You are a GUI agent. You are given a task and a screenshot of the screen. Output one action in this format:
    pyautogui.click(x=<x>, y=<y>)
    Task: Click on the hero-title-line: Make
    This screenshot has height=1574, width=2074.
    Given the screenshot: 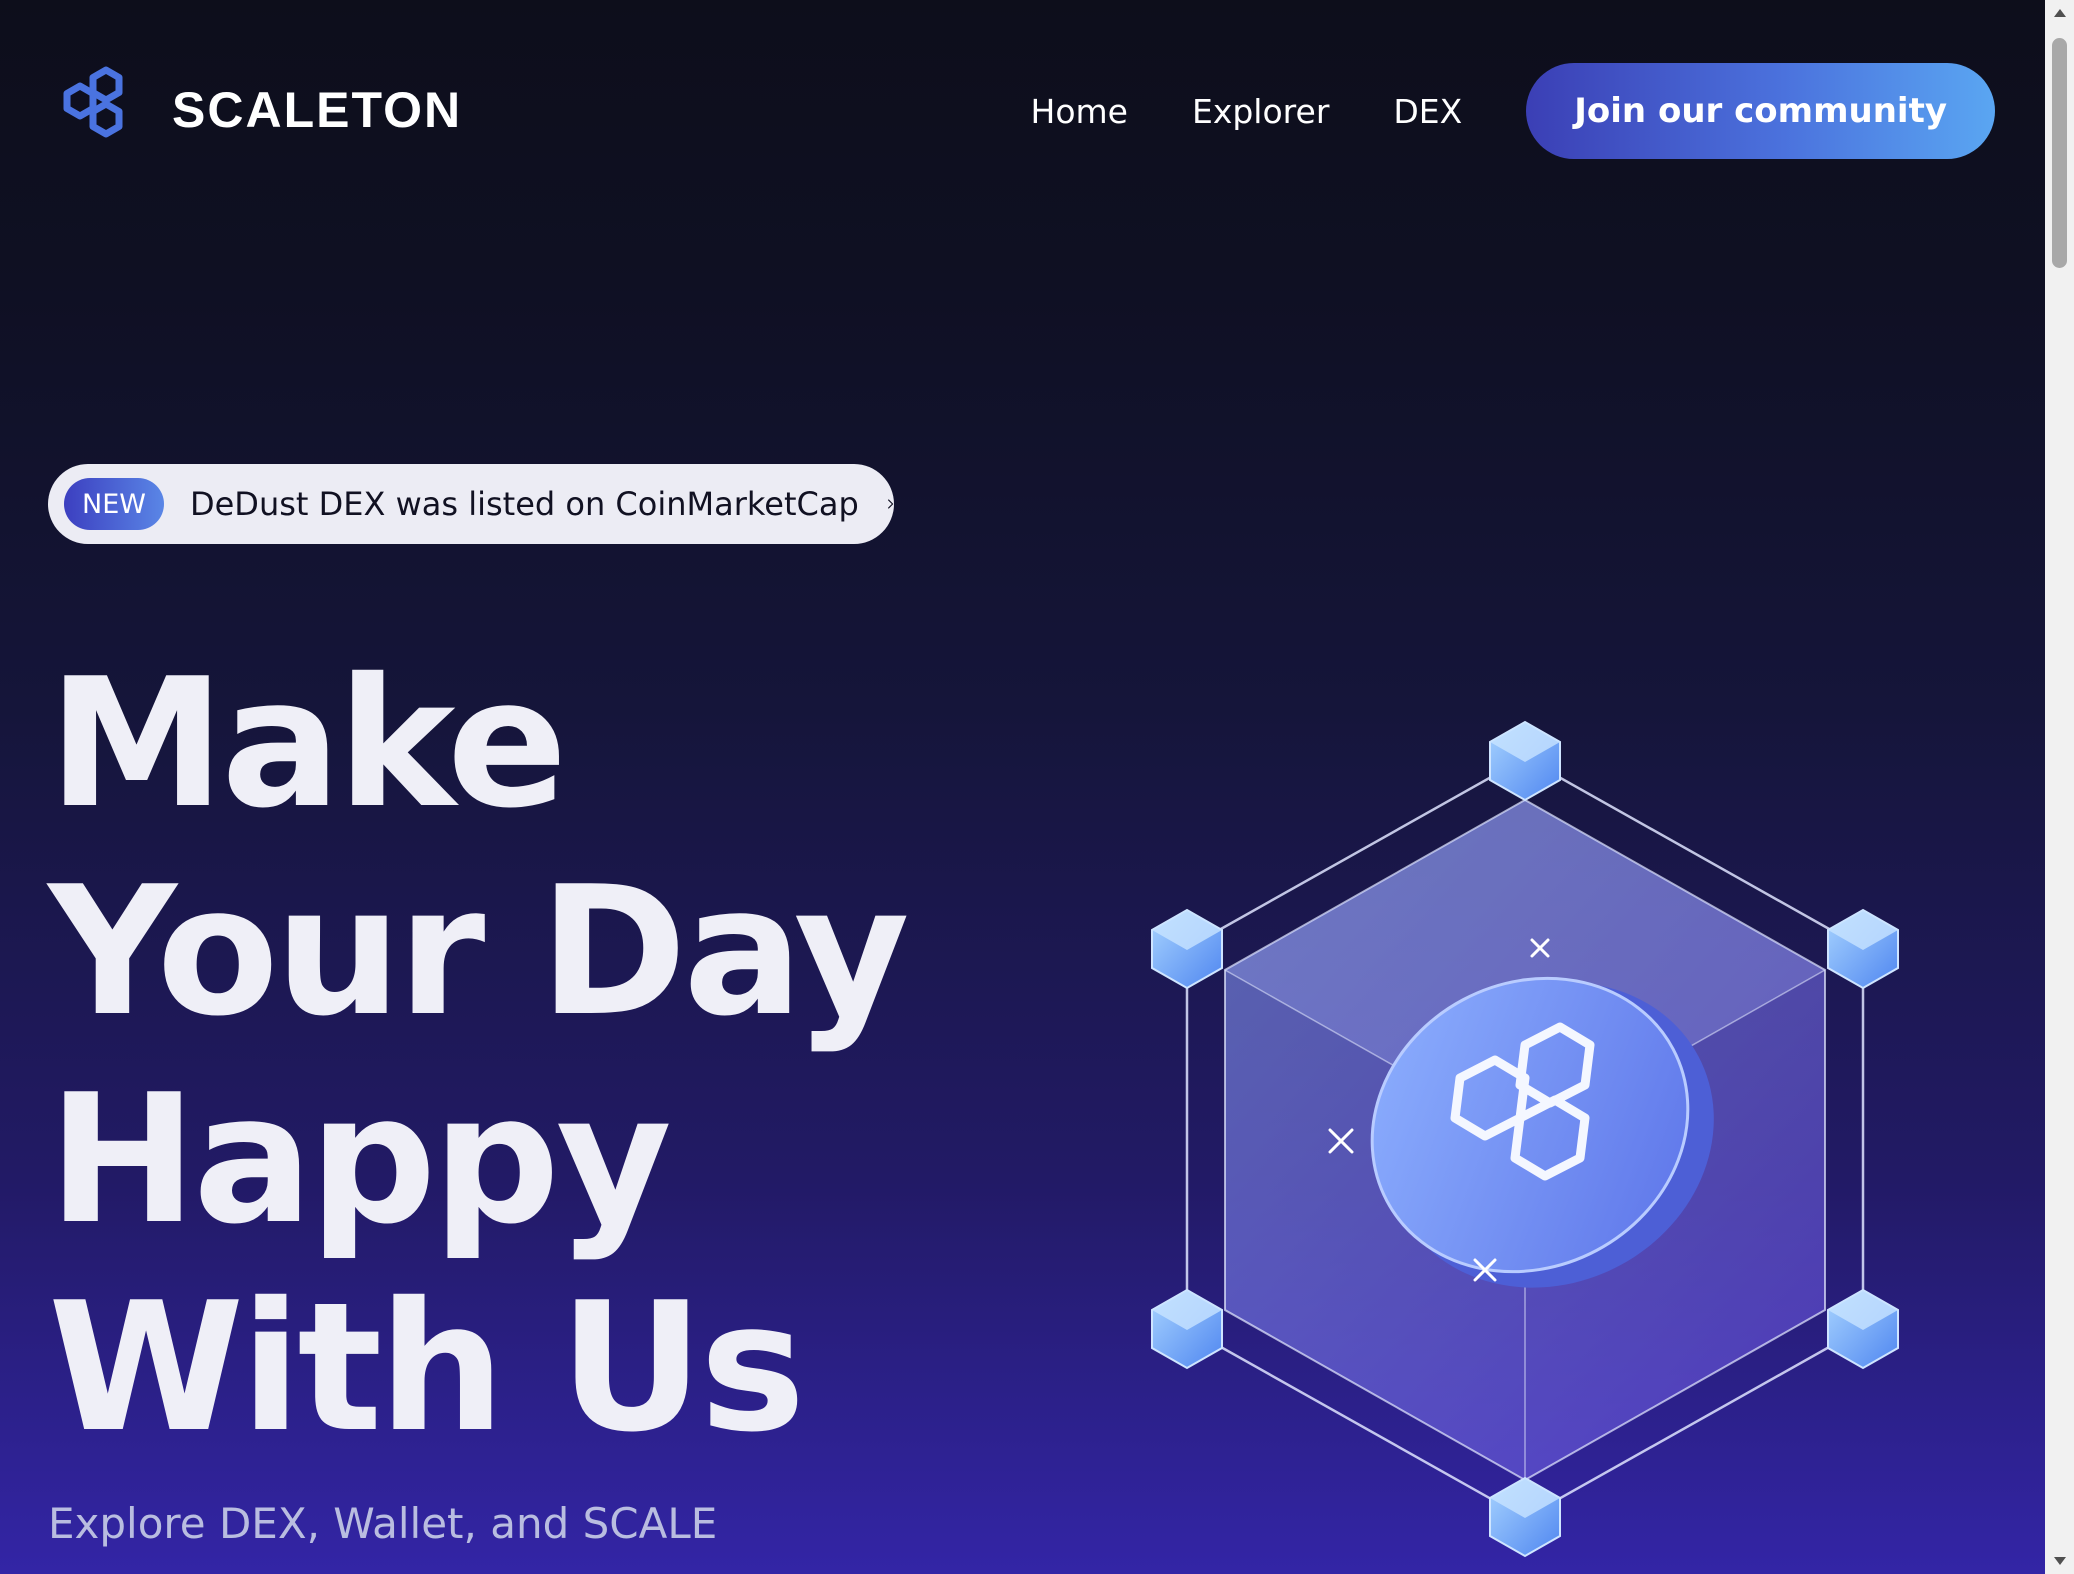 What is the action you would take?
    pyautogui.click(x=308, y=743)
    